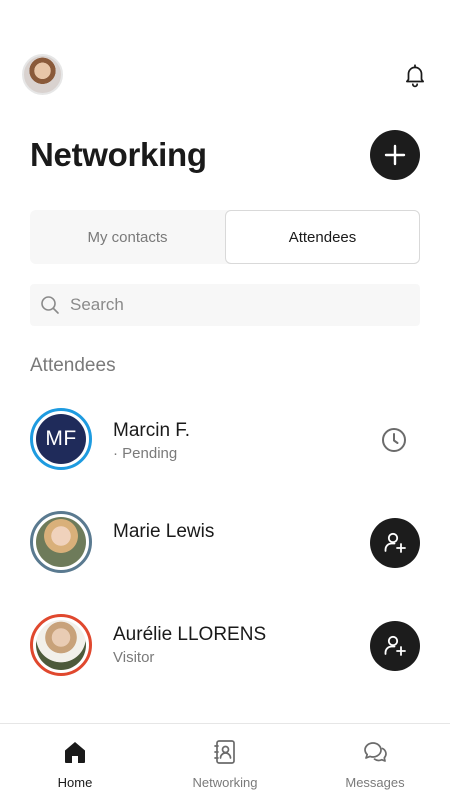 Image resolution: width=450 pixels, height=800 pixels. I want to click on add-button, so click(395, 155).